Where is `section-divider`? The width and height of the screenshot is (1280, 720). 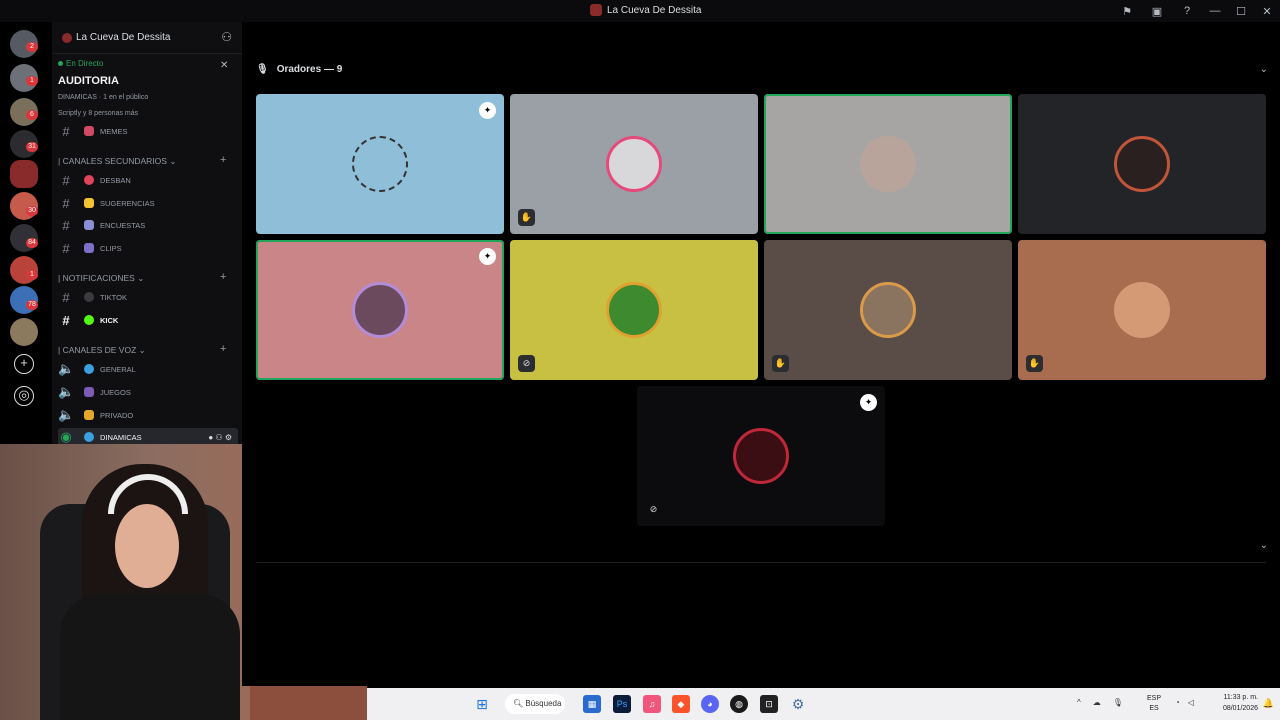 section-divider is located at coordinates (761, 562).